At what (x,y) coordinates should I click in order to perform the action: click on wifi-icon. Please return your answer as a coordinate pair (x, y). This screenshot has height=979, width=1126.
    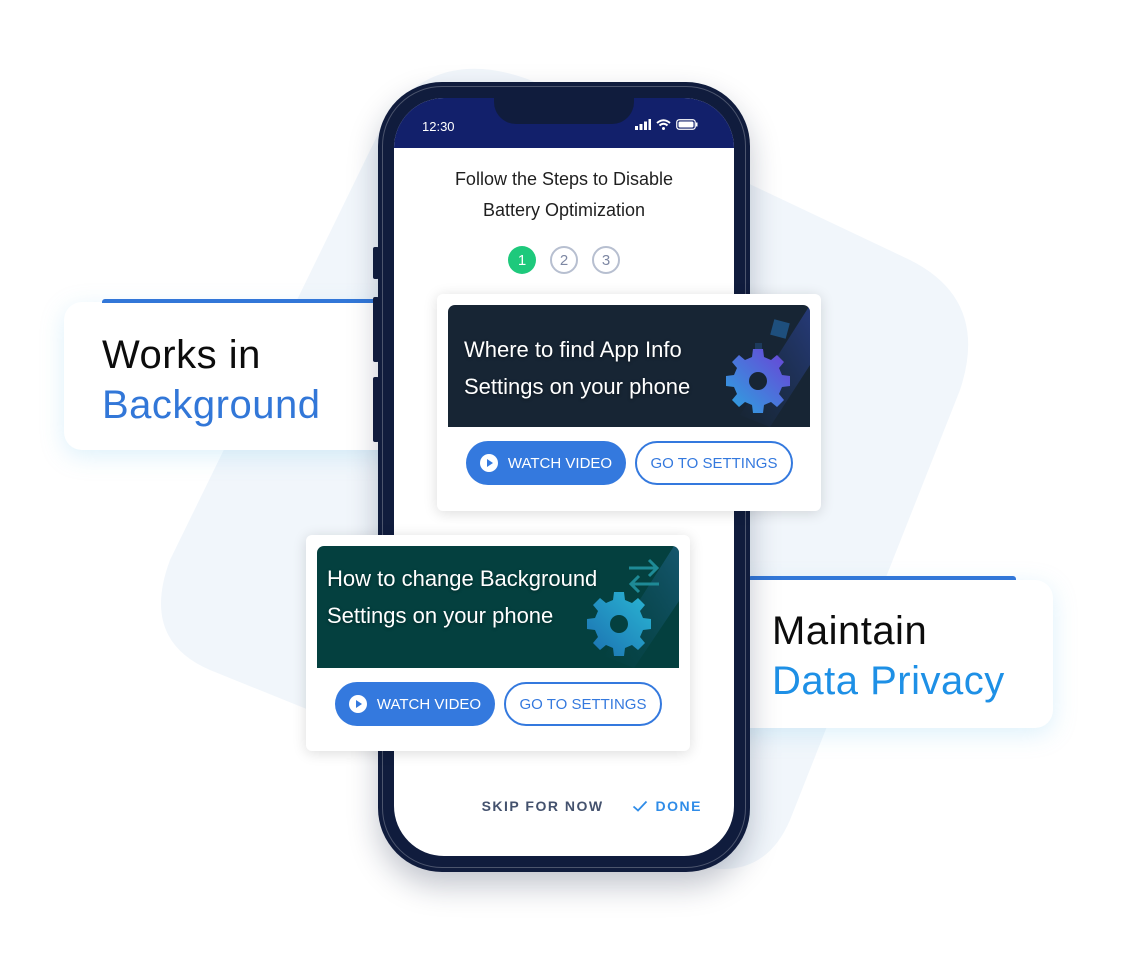
    Looking at the image, I should click on (663, 124).